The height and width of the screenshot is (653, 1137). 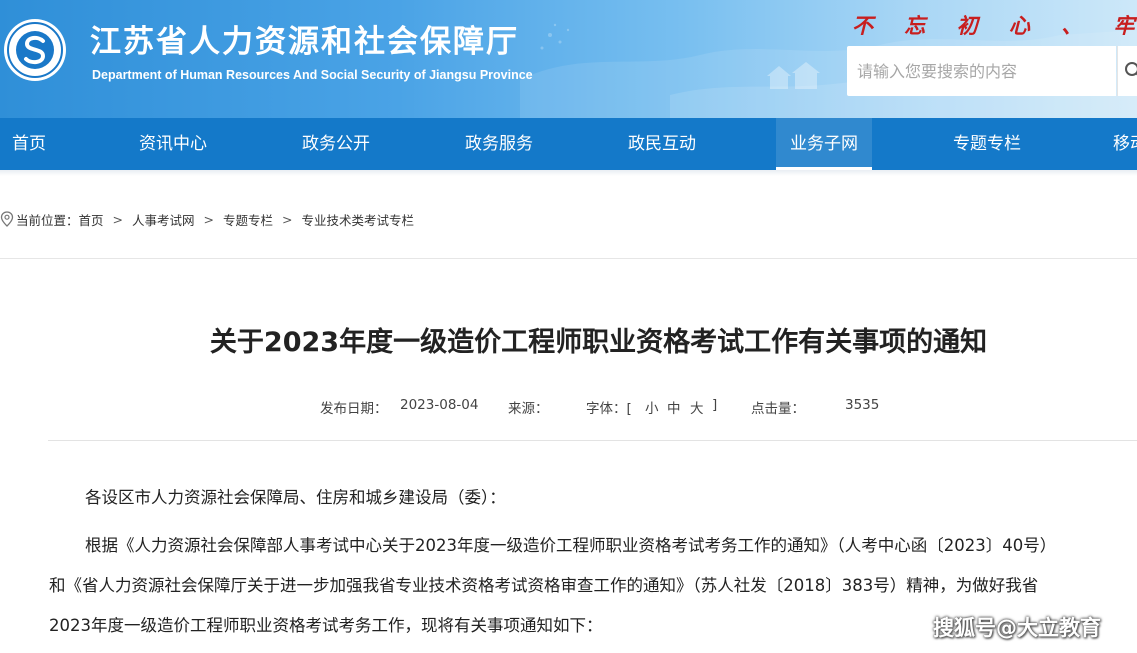 I want to click on font-size-label: 字体：[, so click(x=609, y=409).